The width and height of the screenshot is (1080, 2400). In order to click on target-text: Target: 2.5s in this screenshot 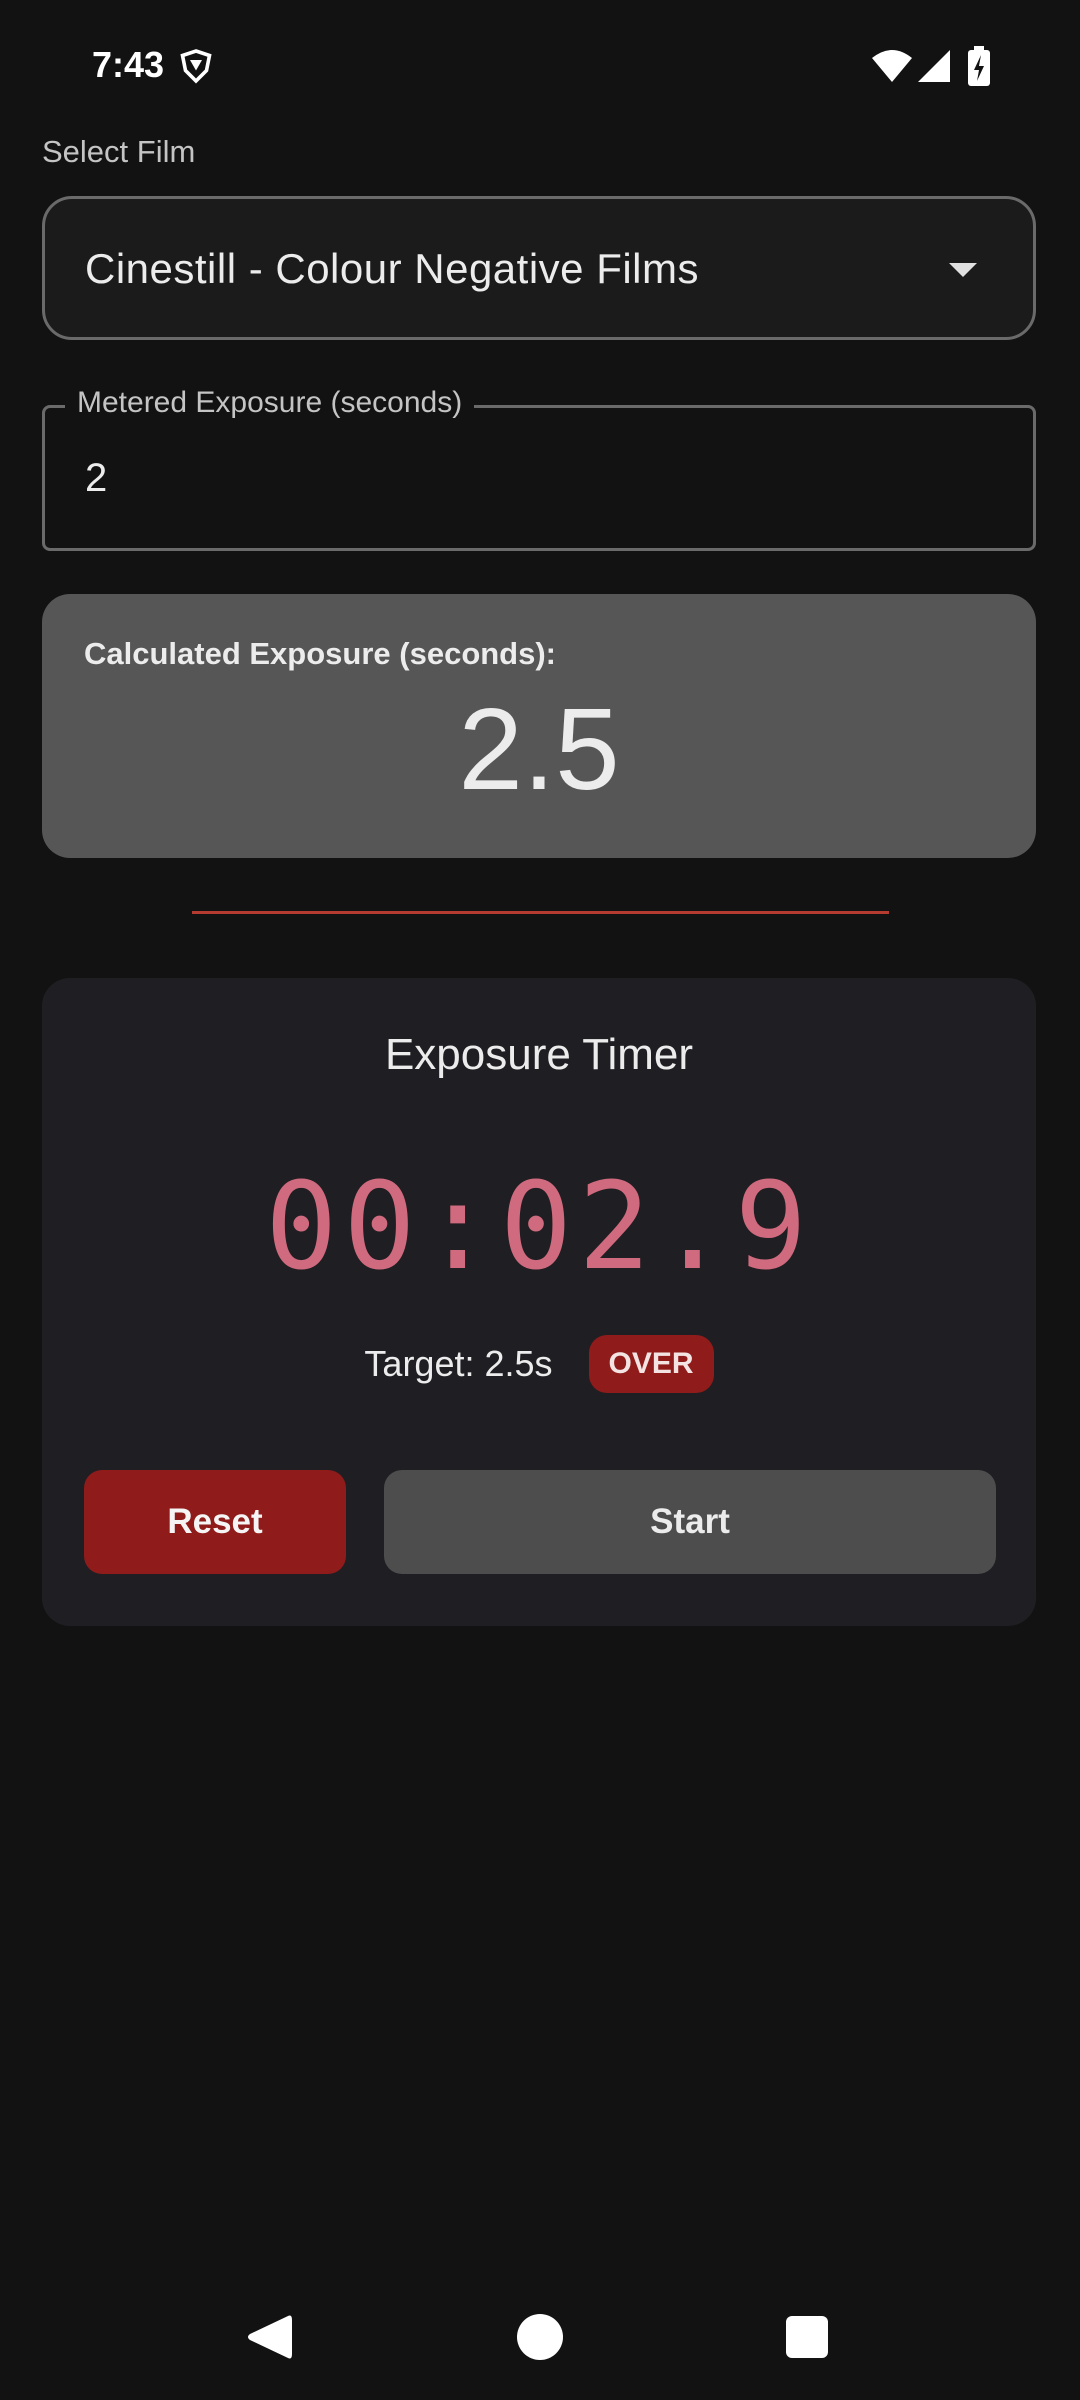, I will do `click(458, 1363)`.